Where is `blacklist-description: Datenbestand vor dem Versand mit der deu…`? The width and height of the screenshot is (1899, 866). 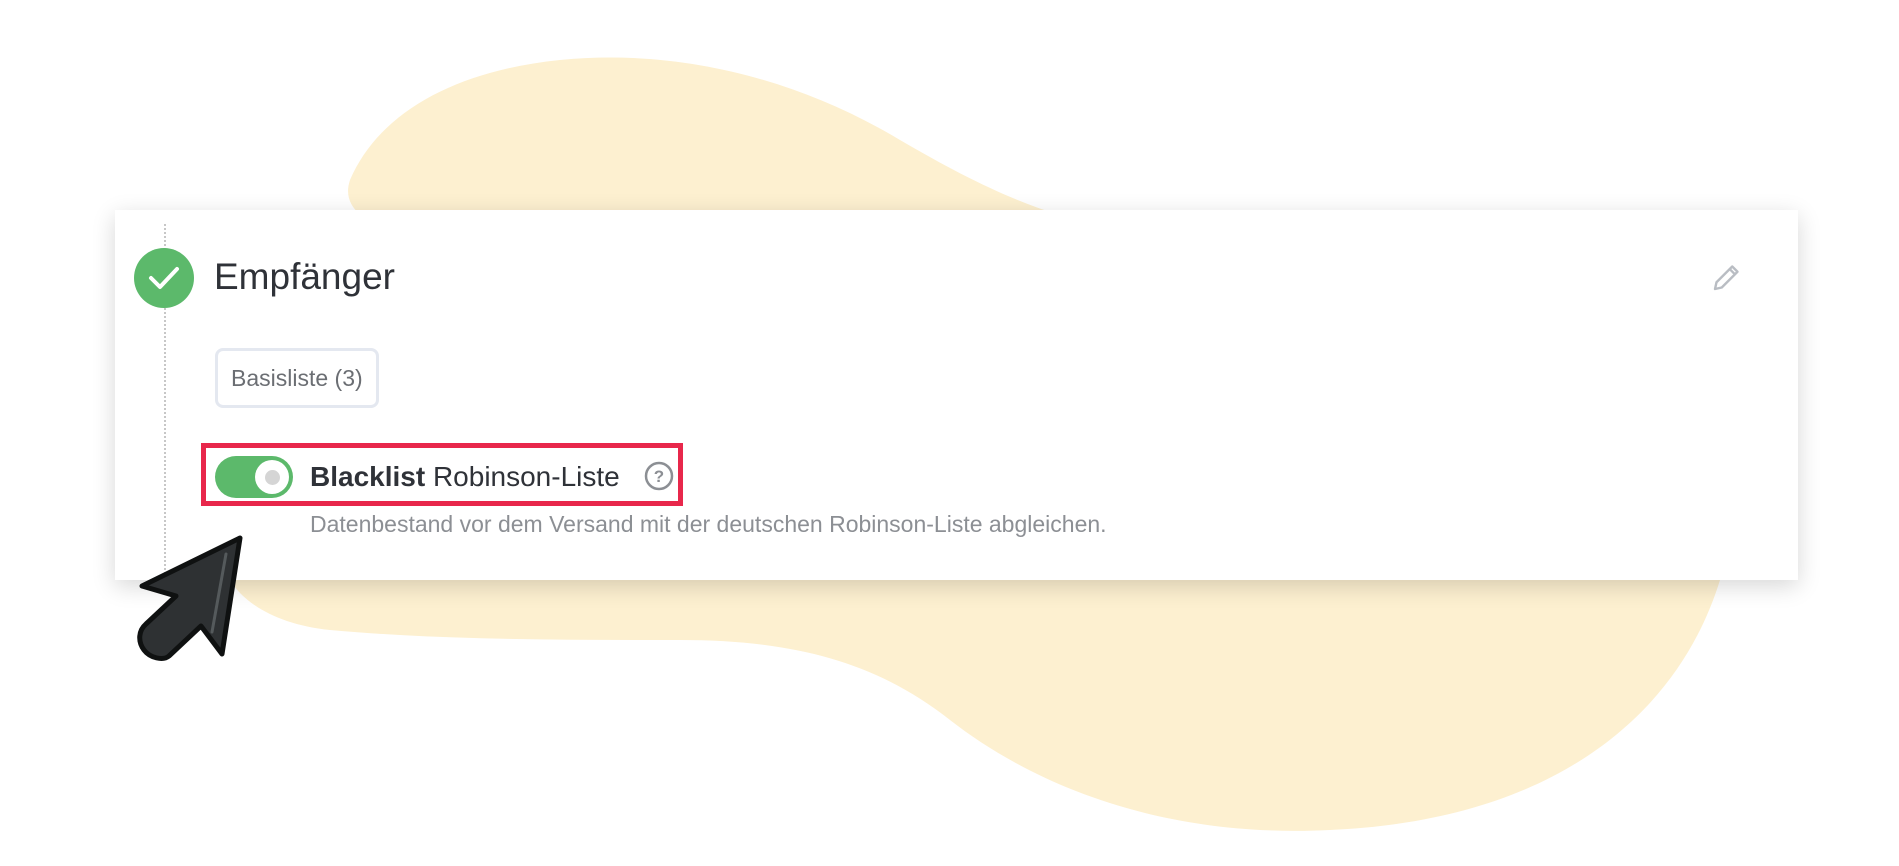 blacklist-description: Datenbestand vor dem Versand mit der deu… is located at coordinates (708, 524).